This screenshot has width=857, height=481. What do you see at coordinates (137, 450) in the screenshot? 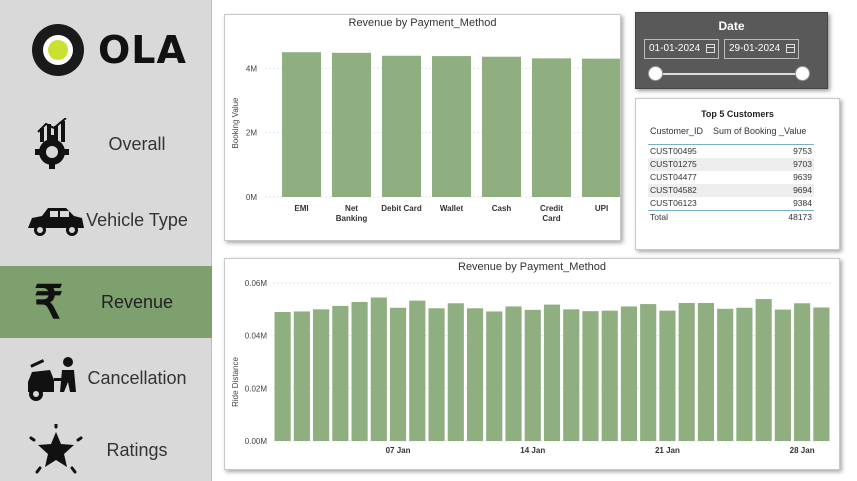
I see `nav-label-ratings: Ratings` at bounding box center [137, 450].